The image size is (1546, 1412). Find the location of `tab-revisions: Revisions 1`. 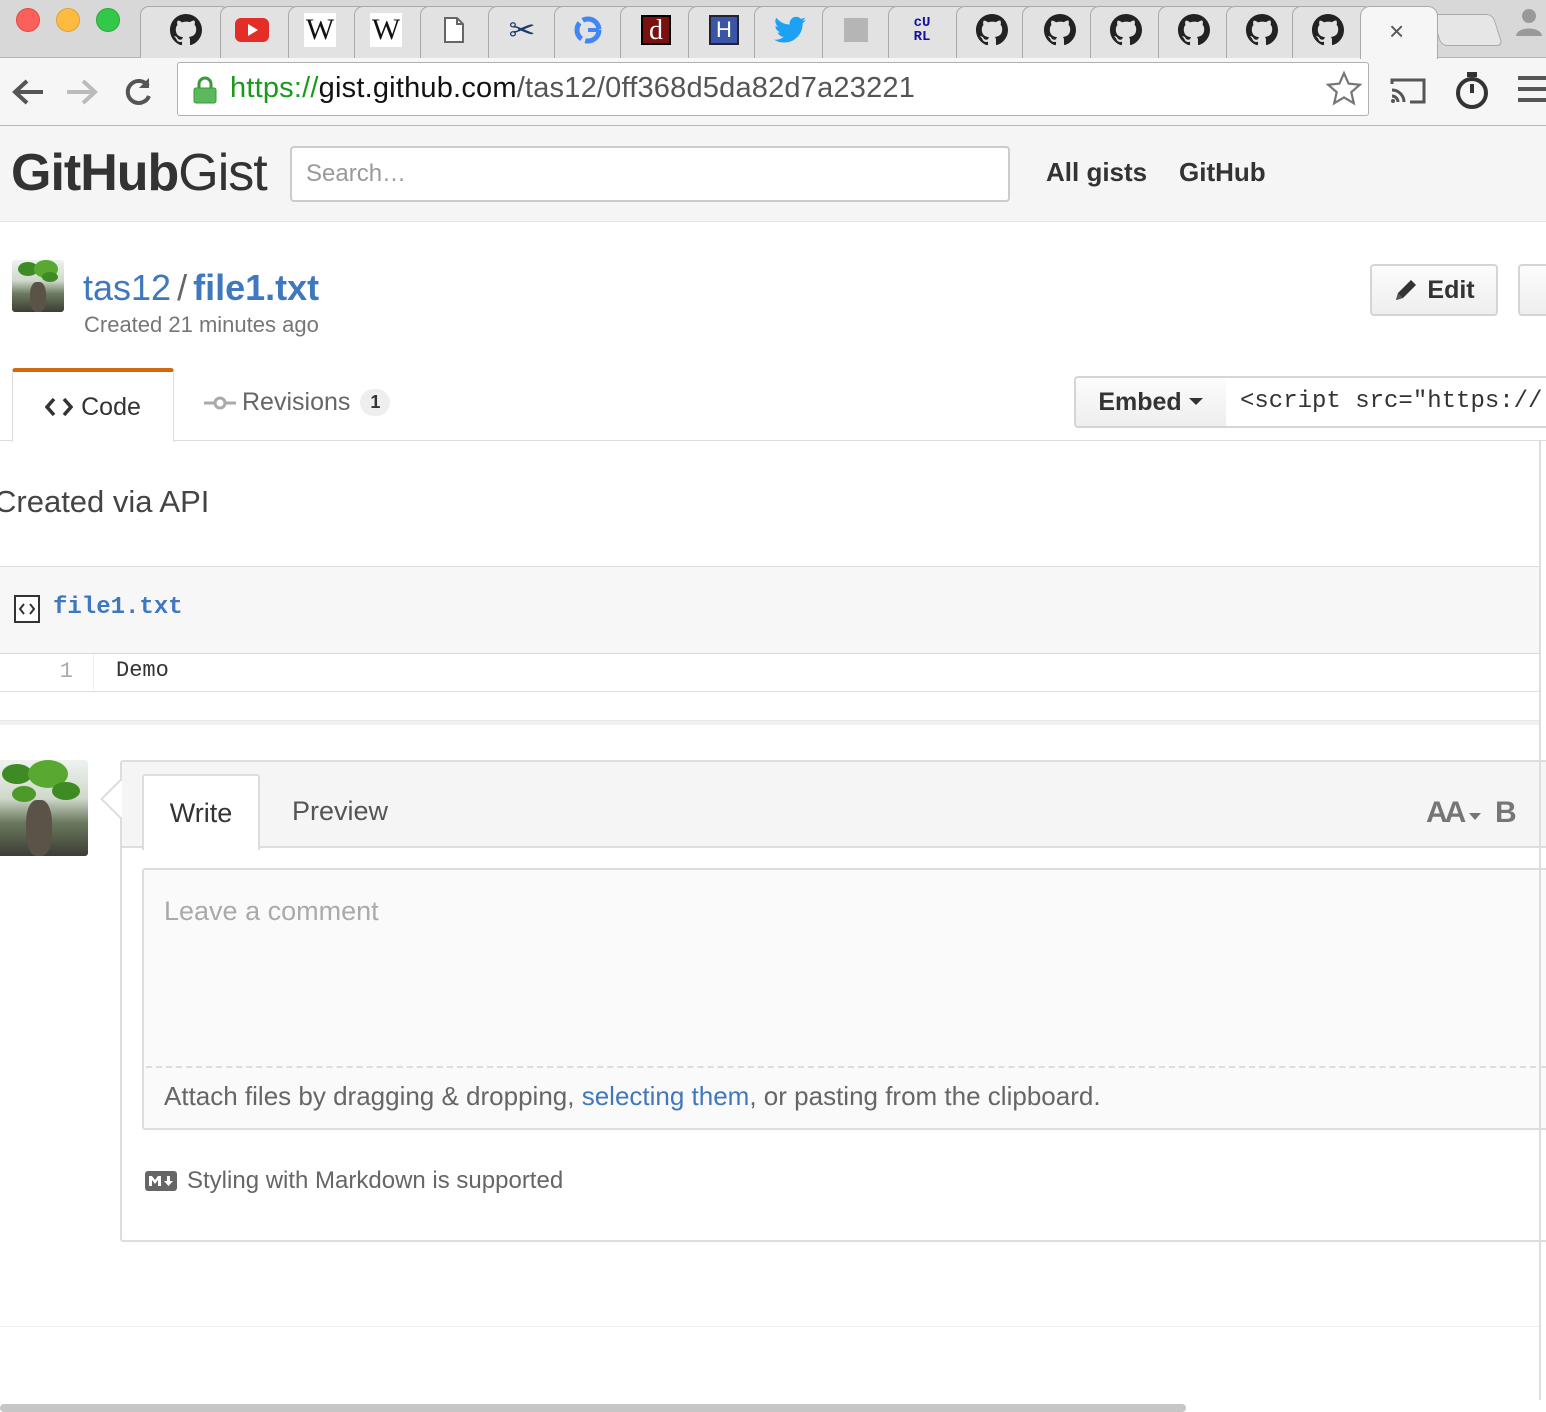

tab-revisions: Revisions 1 is located at coordinates (297, 402).